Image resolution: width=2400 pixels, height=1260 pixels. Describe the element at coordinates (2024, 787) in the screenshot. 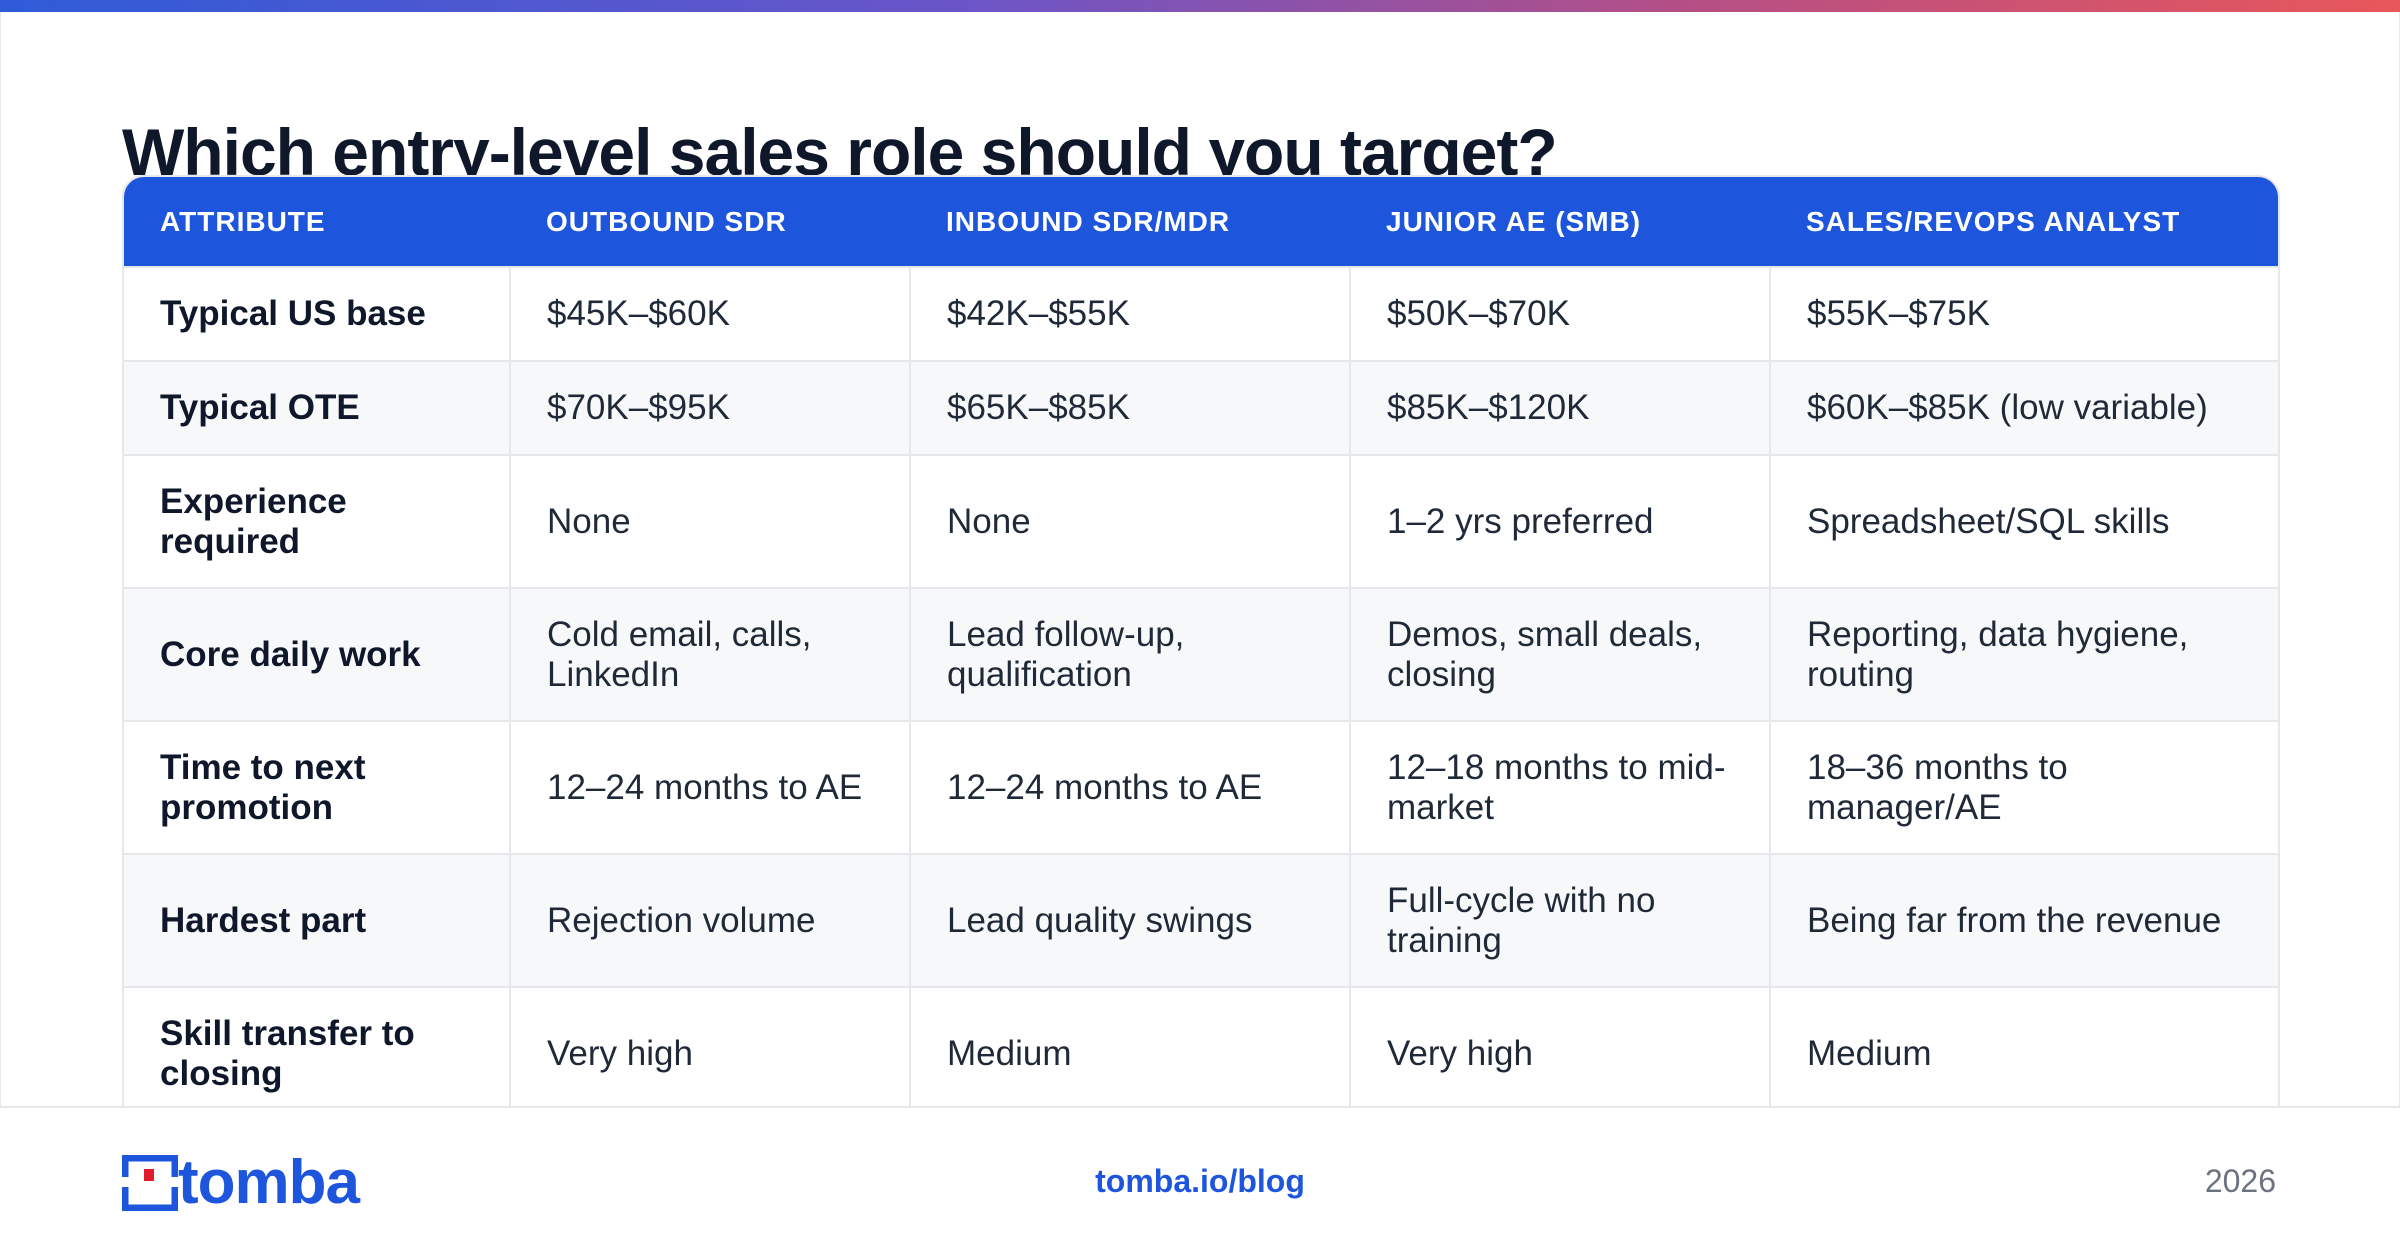

I see `table-cell: 18–36 months to manager/AE` at that location.